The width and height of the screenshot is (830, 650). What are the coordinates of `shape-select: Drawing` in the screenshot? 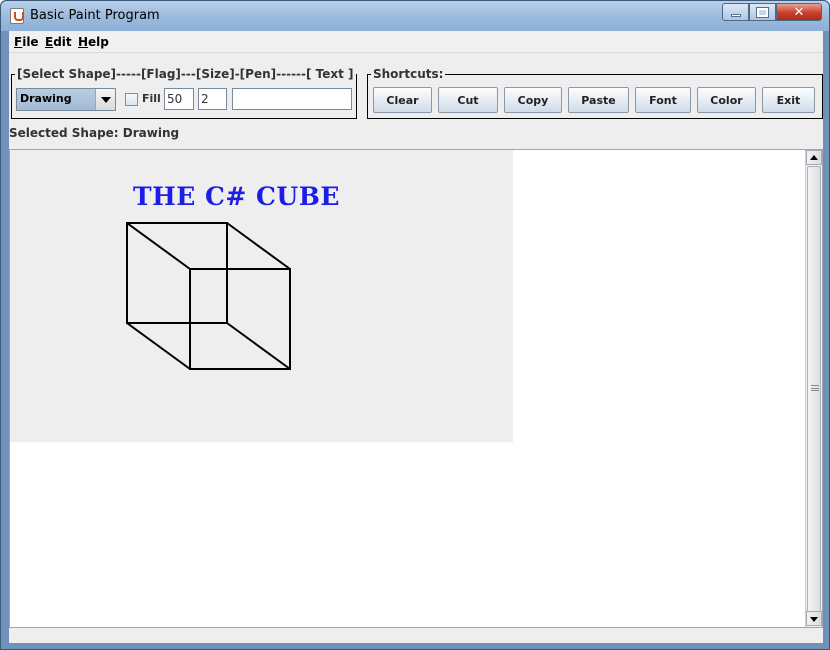 It's located at (66, 99).